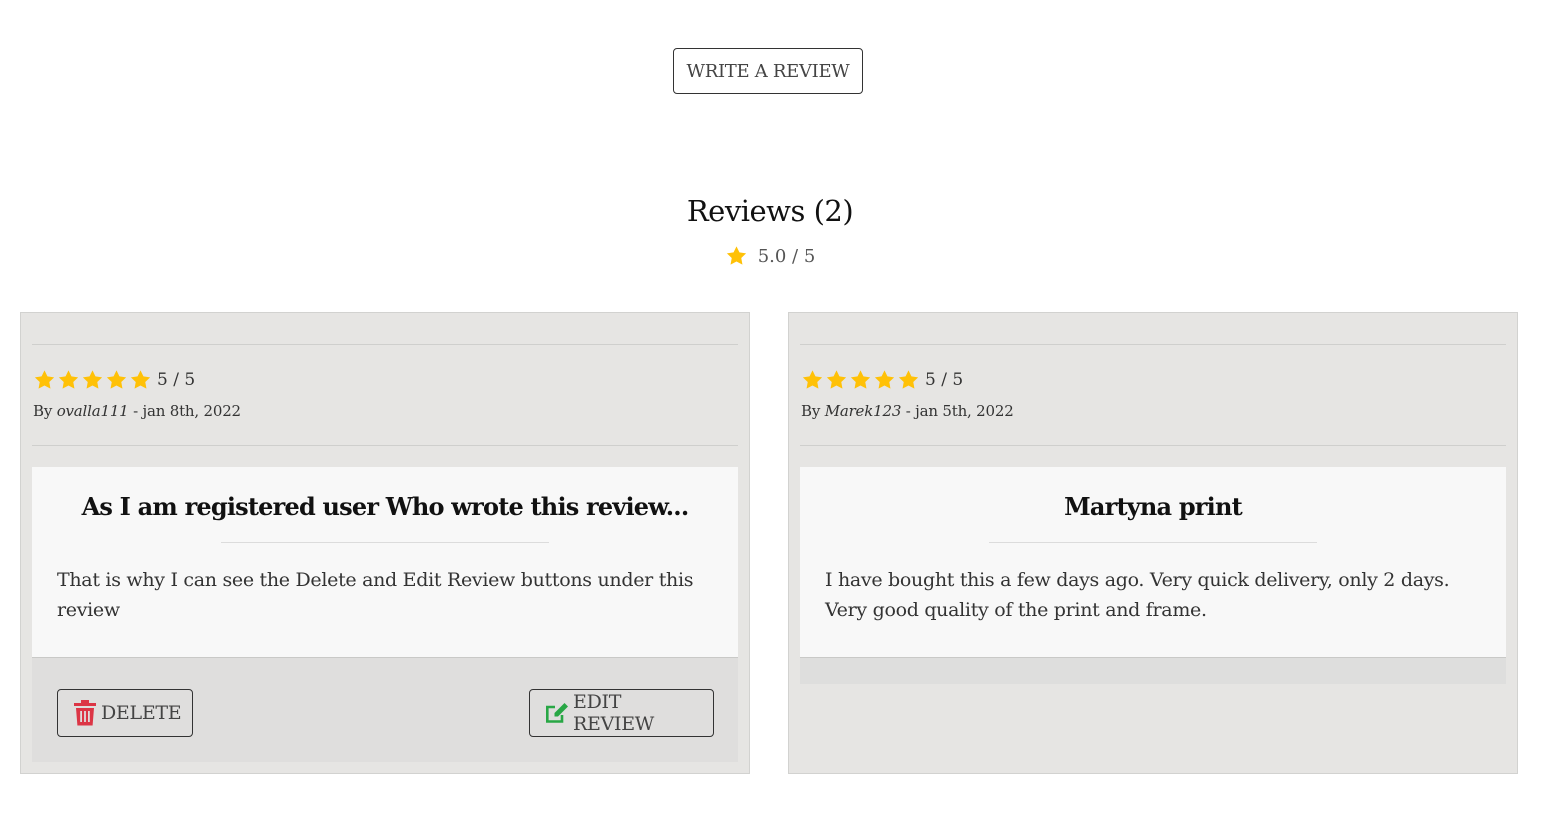  Describe the element at coordinates (959, 411) in the screenshot. I see `review-date: - jan 5th, 2022` at that location.